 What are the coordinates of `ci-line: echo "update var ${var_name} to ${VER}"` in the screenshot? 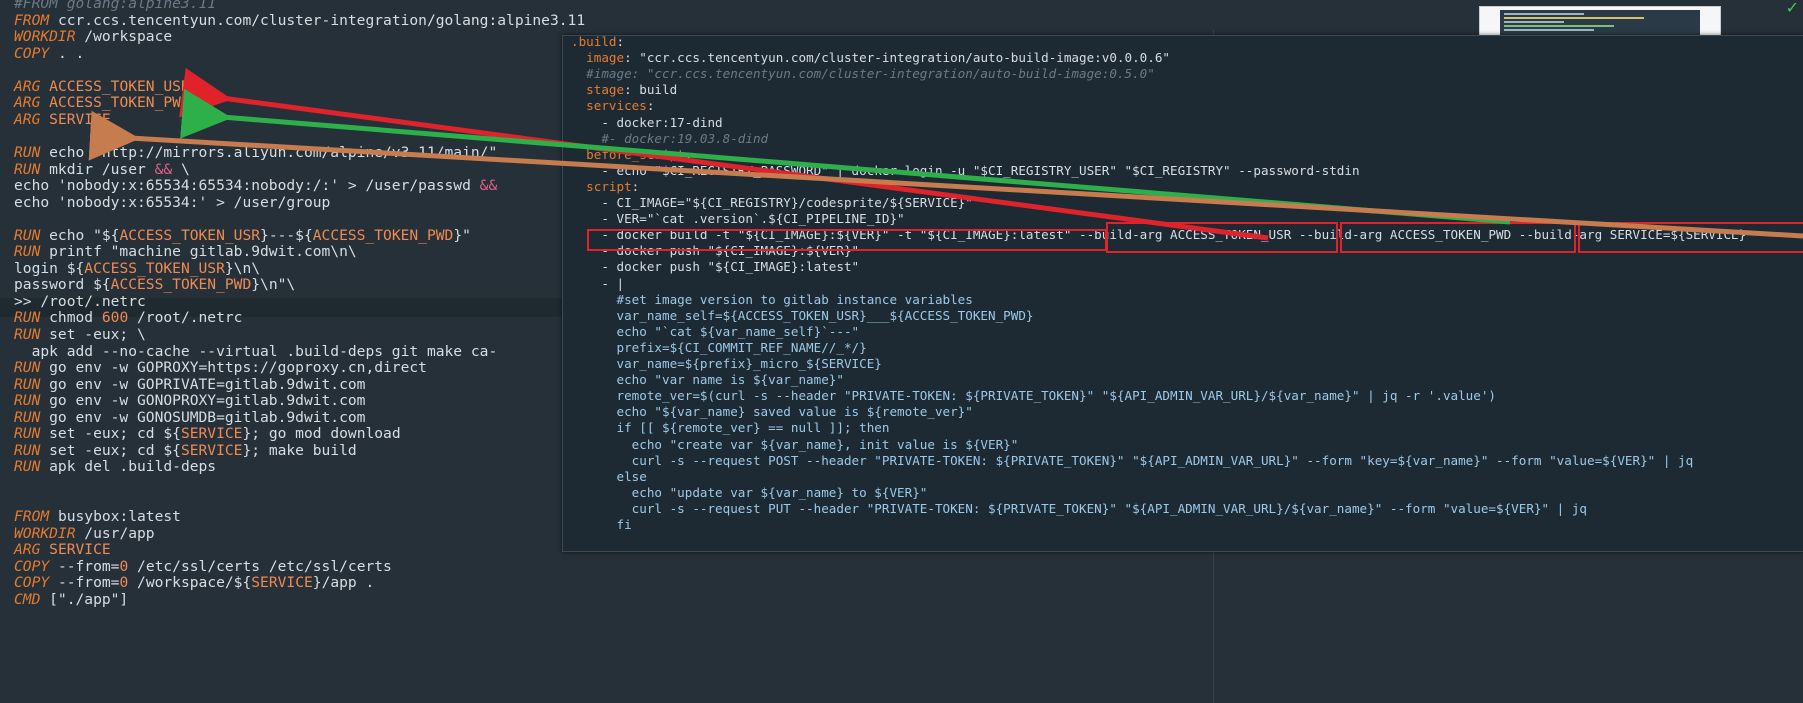 It's located at (749, 492).